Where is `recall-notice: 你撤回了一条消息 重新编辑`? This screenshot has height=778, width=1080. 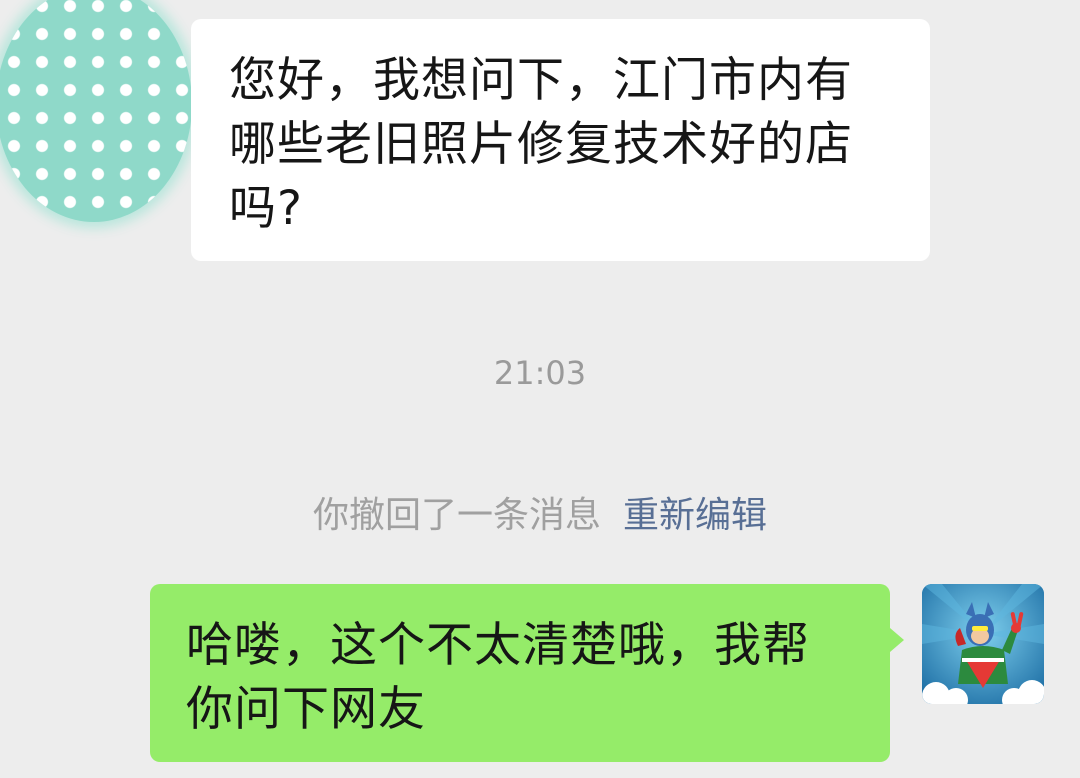 recall-notice: 你撤回了一条消息 重新编辑 is located at coordinates (540, 512).